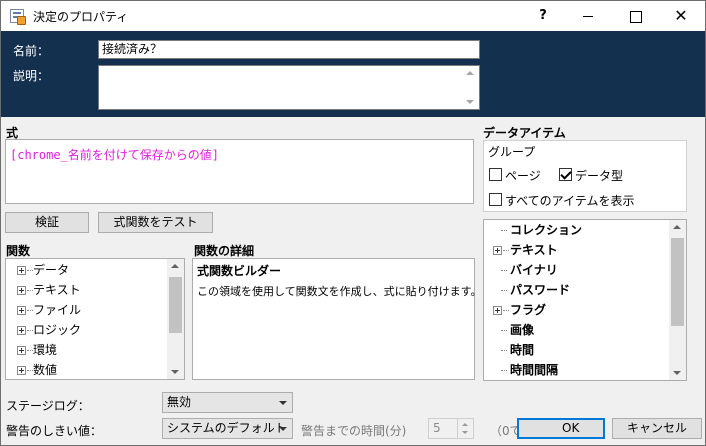 This screenshot has width=706, height=446. What do you see at coordinates (512, 152) in the screenshot?
I see `group-label: グループ` at bounding box center [512, 152].